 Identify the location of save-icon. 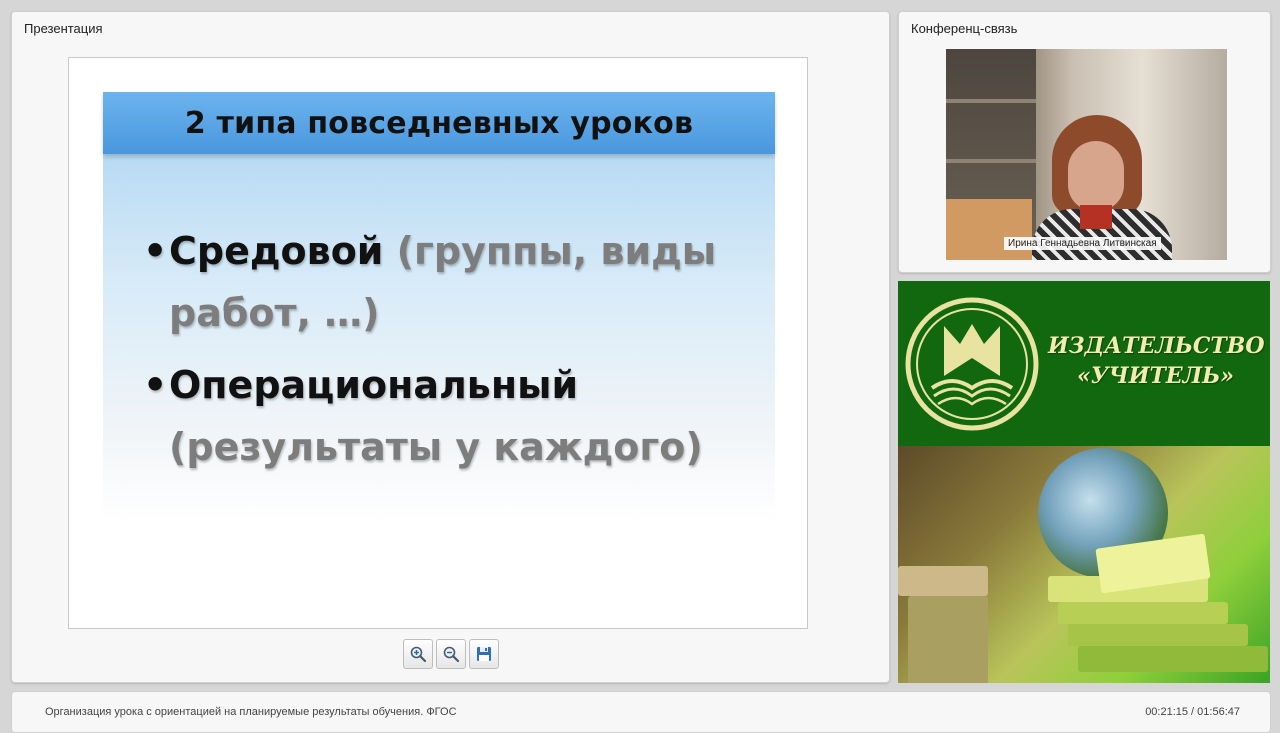
(484, 654).